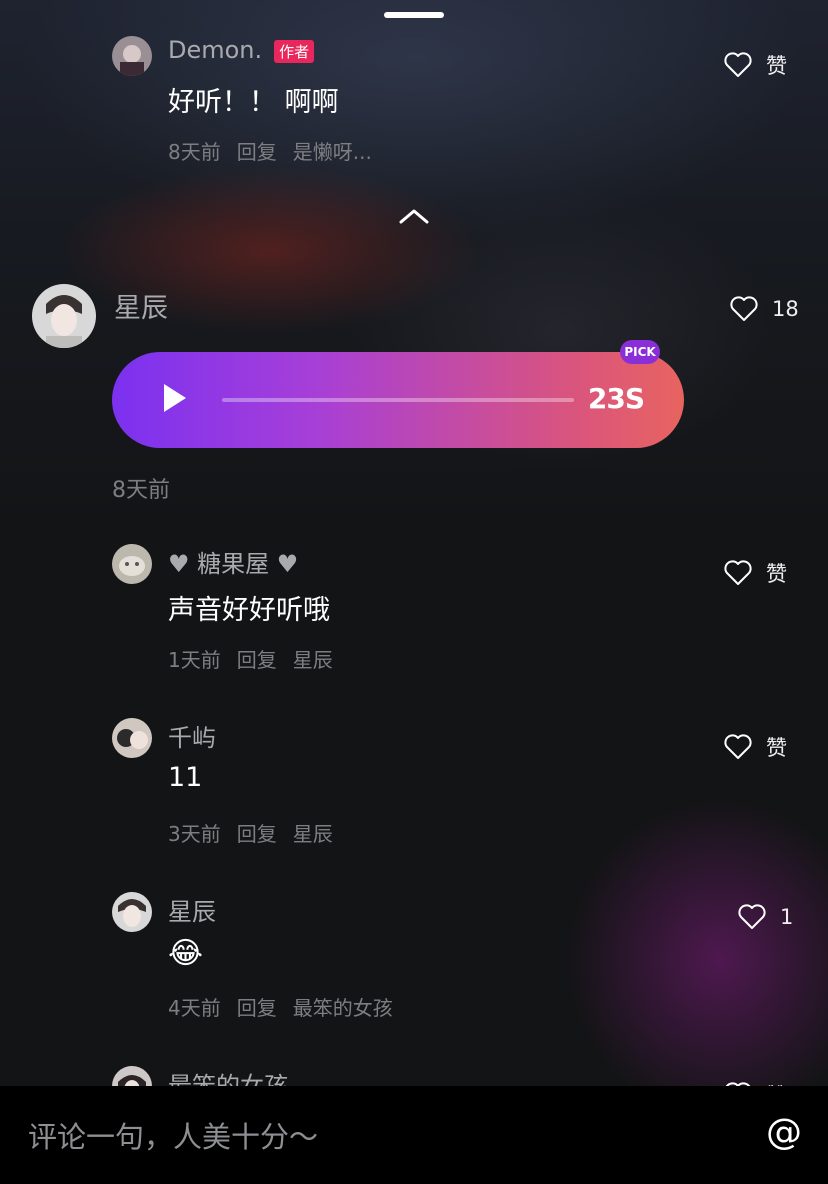 Image resolution: width=828 pixels, height=1184 pixels. Describe the element at coordinates (640, 352) in the screenshot. I see `pick-badge: PICK` at that location.